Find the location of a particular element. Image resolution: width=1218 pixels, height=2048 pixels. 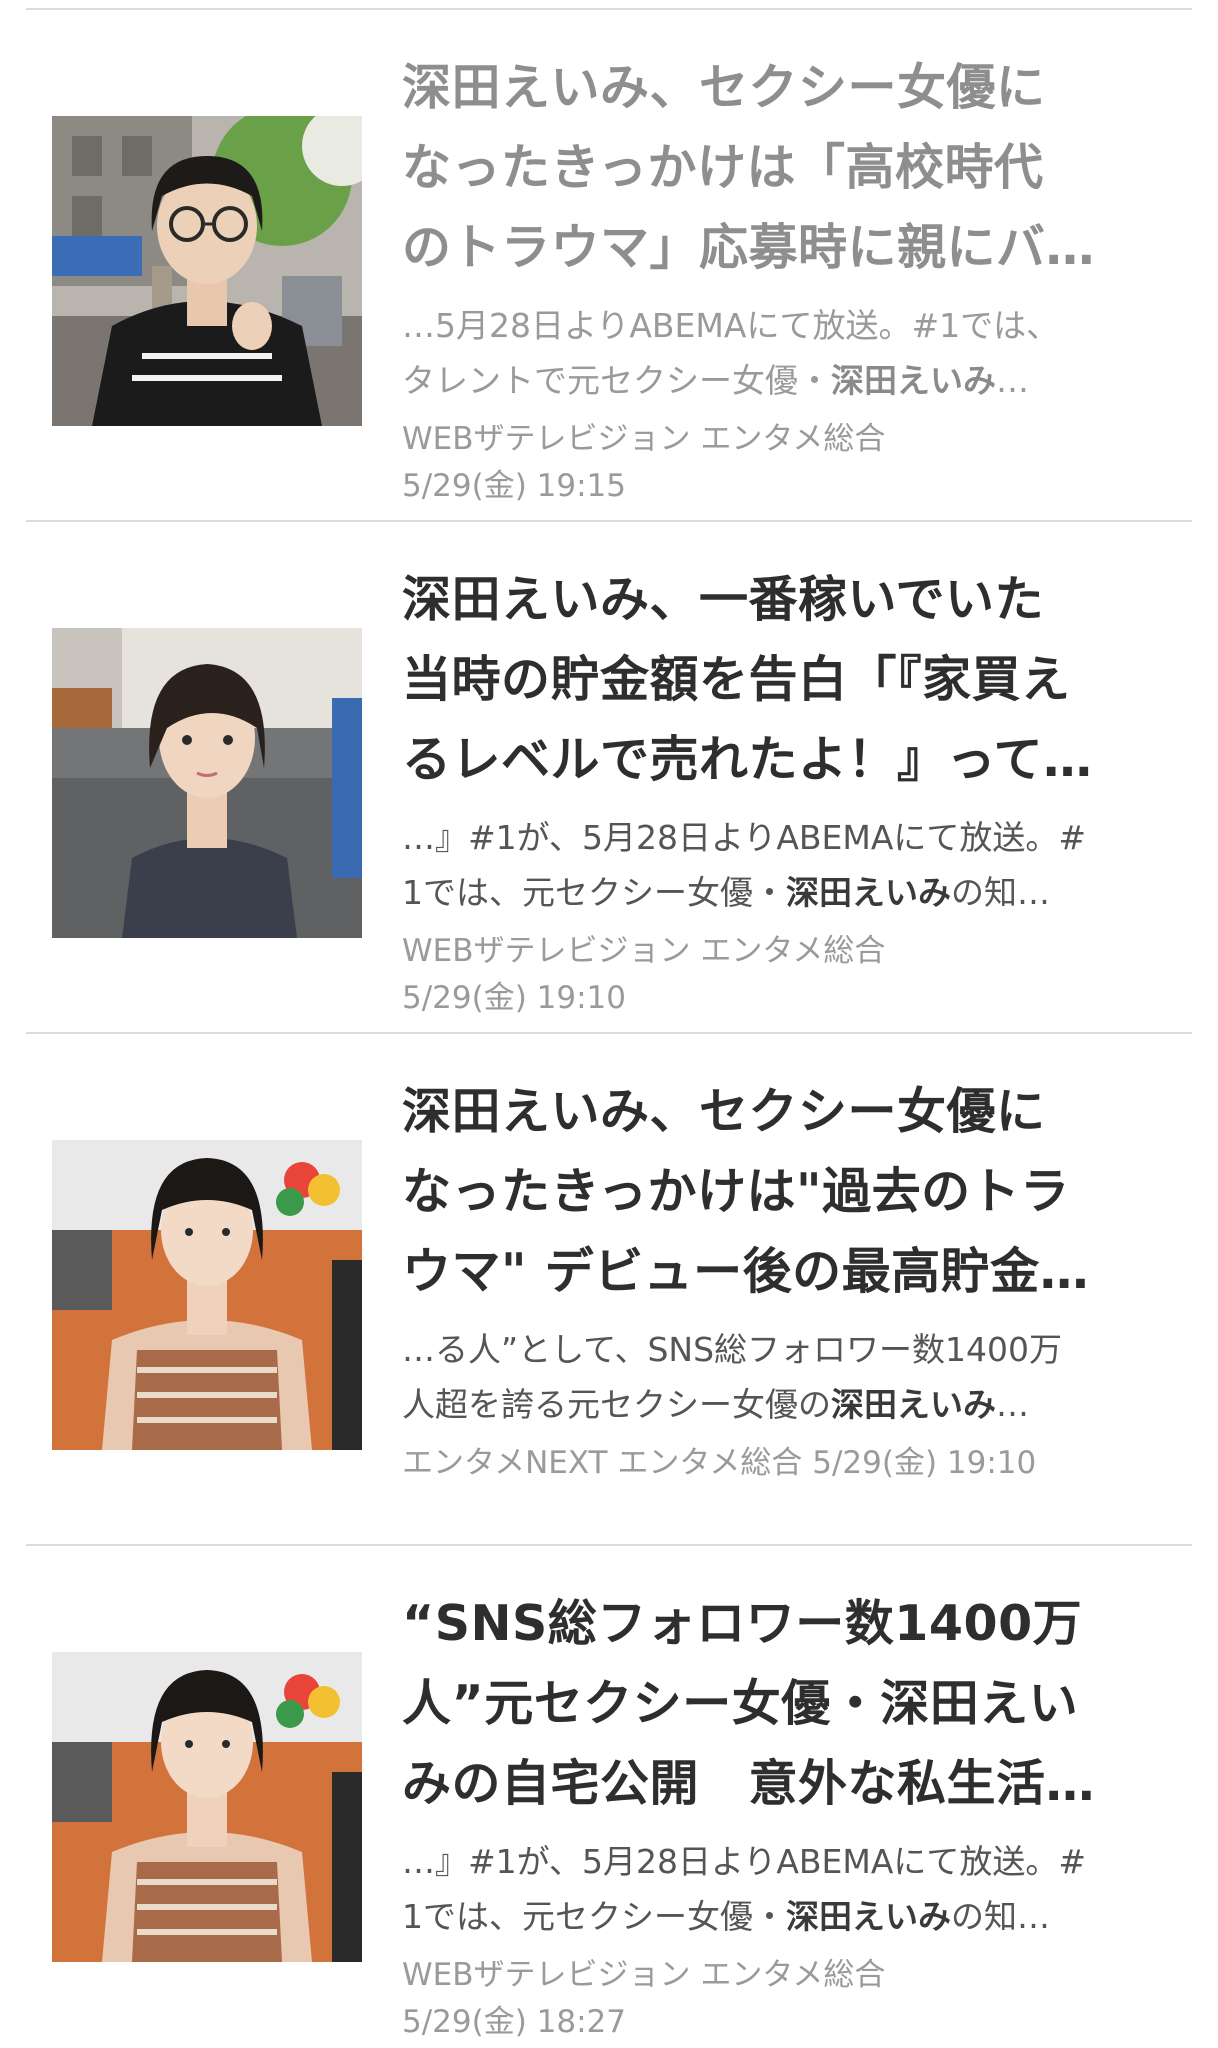

article-source: エンタメNEXT エンタメ総合 is located at coordinates (602, 1463).